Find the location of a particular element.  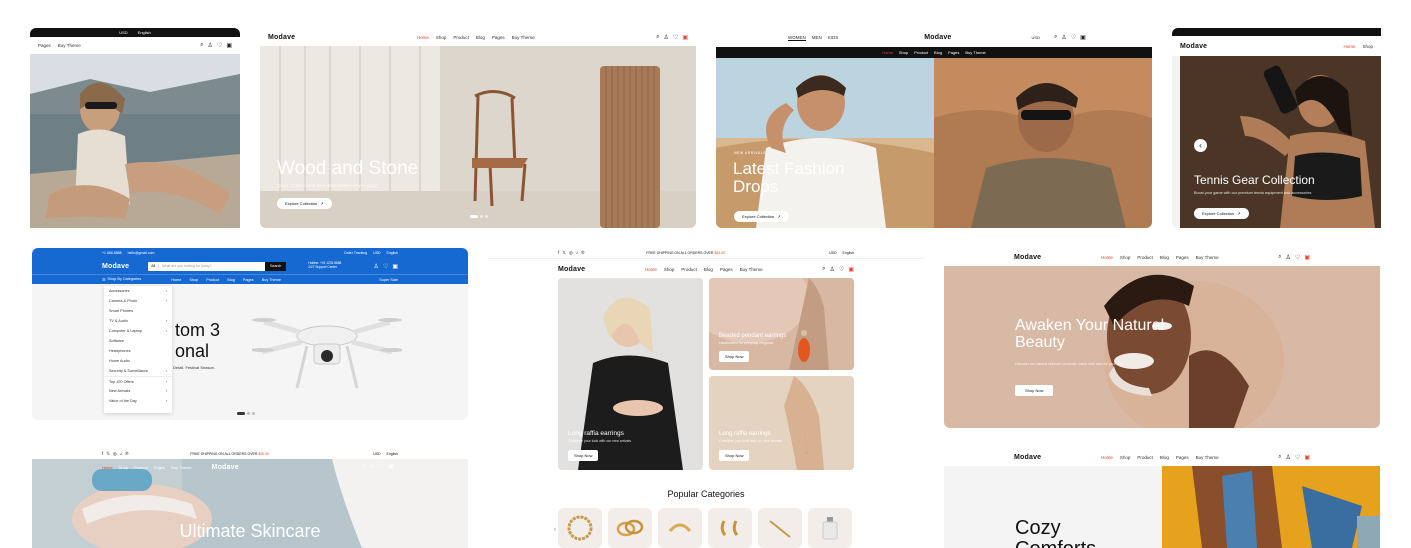

pinterest-icon: ℗ is located at coordinates (126, 454).